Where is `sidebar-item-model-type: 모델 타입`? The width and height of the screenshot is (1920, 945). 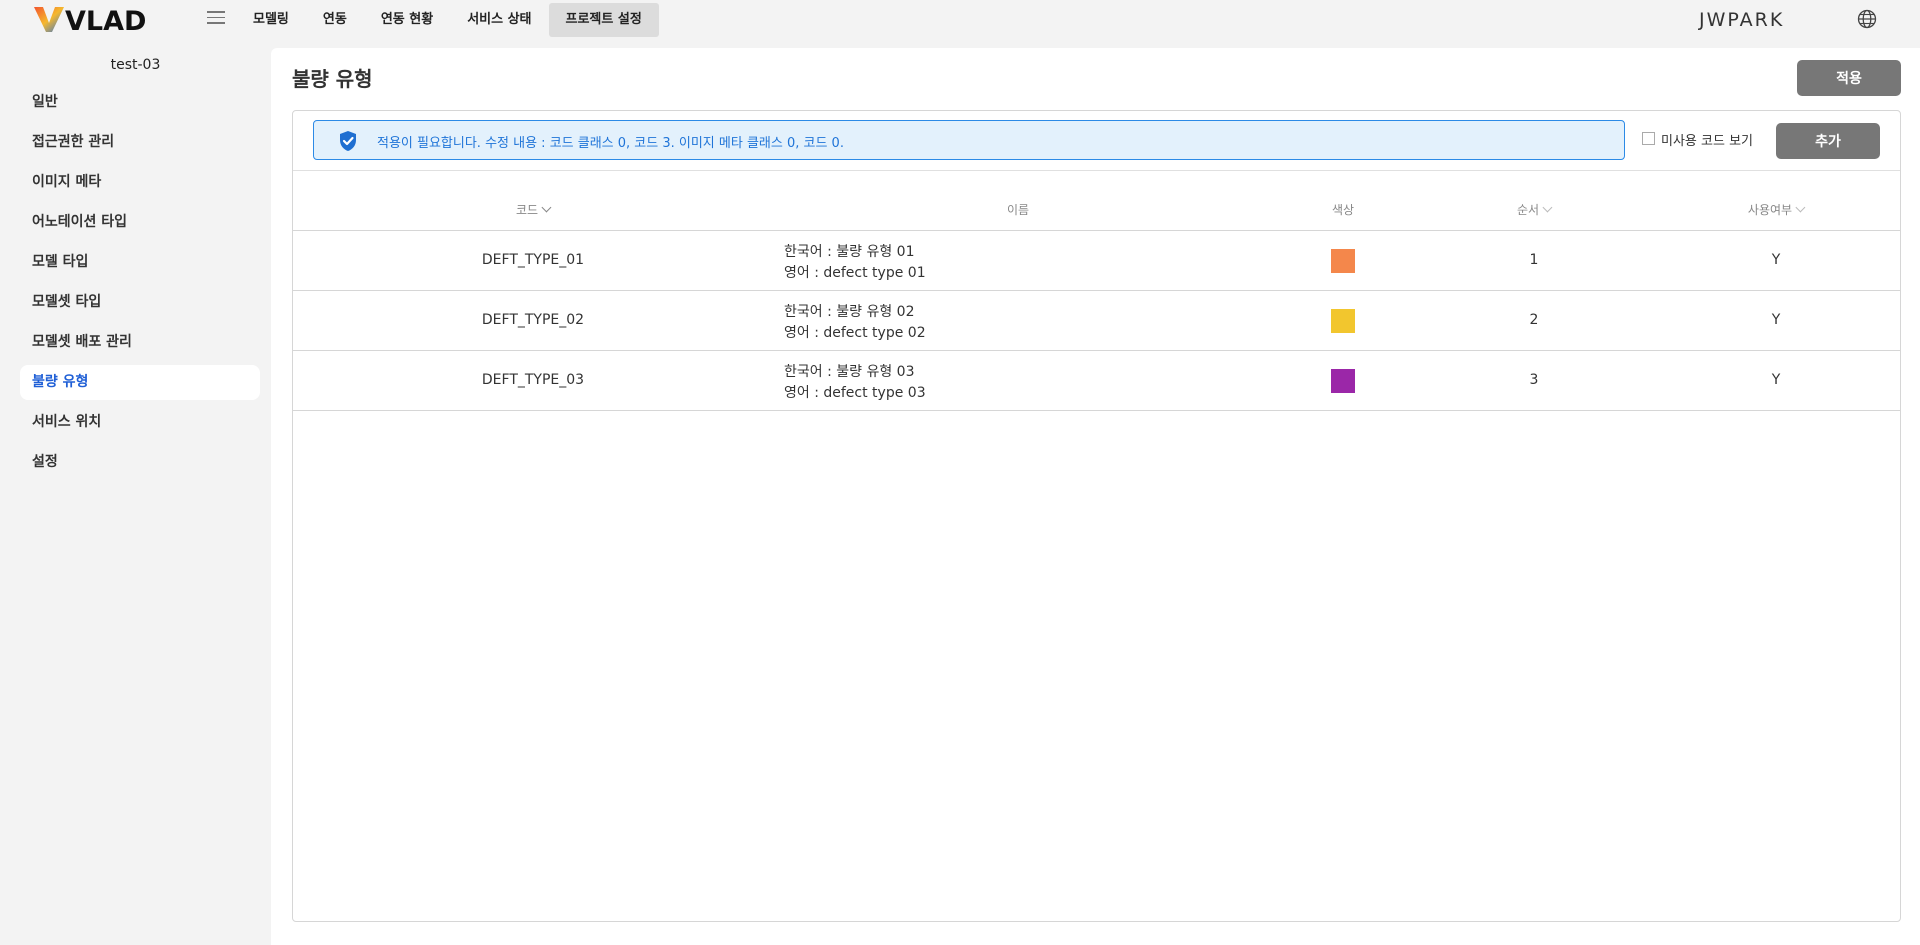
sidebar-item-model-type: 모델 타입 is located at coordinates (140, 262).